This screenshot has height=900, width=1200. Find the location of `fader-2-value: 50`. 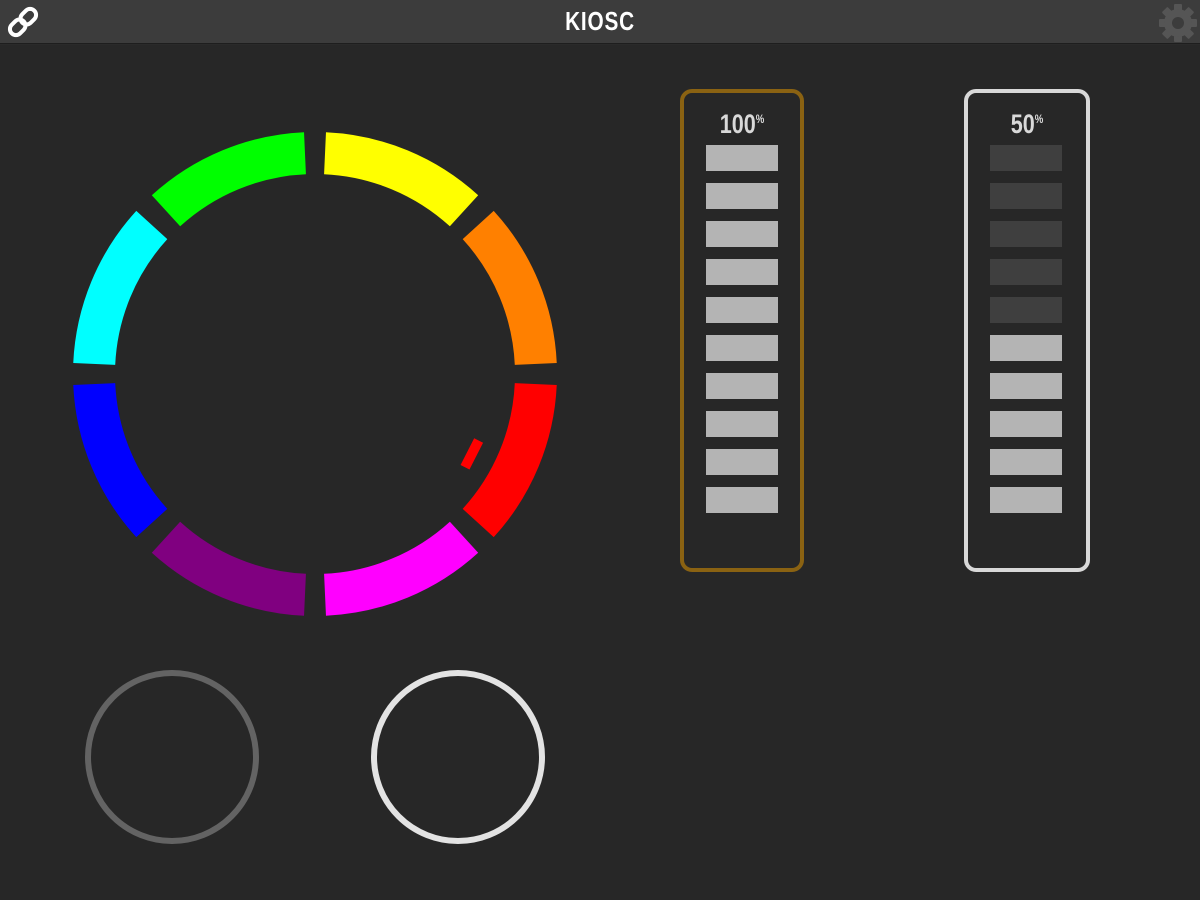

fader-2-value: 50 is located at coordinates (1022, 124).